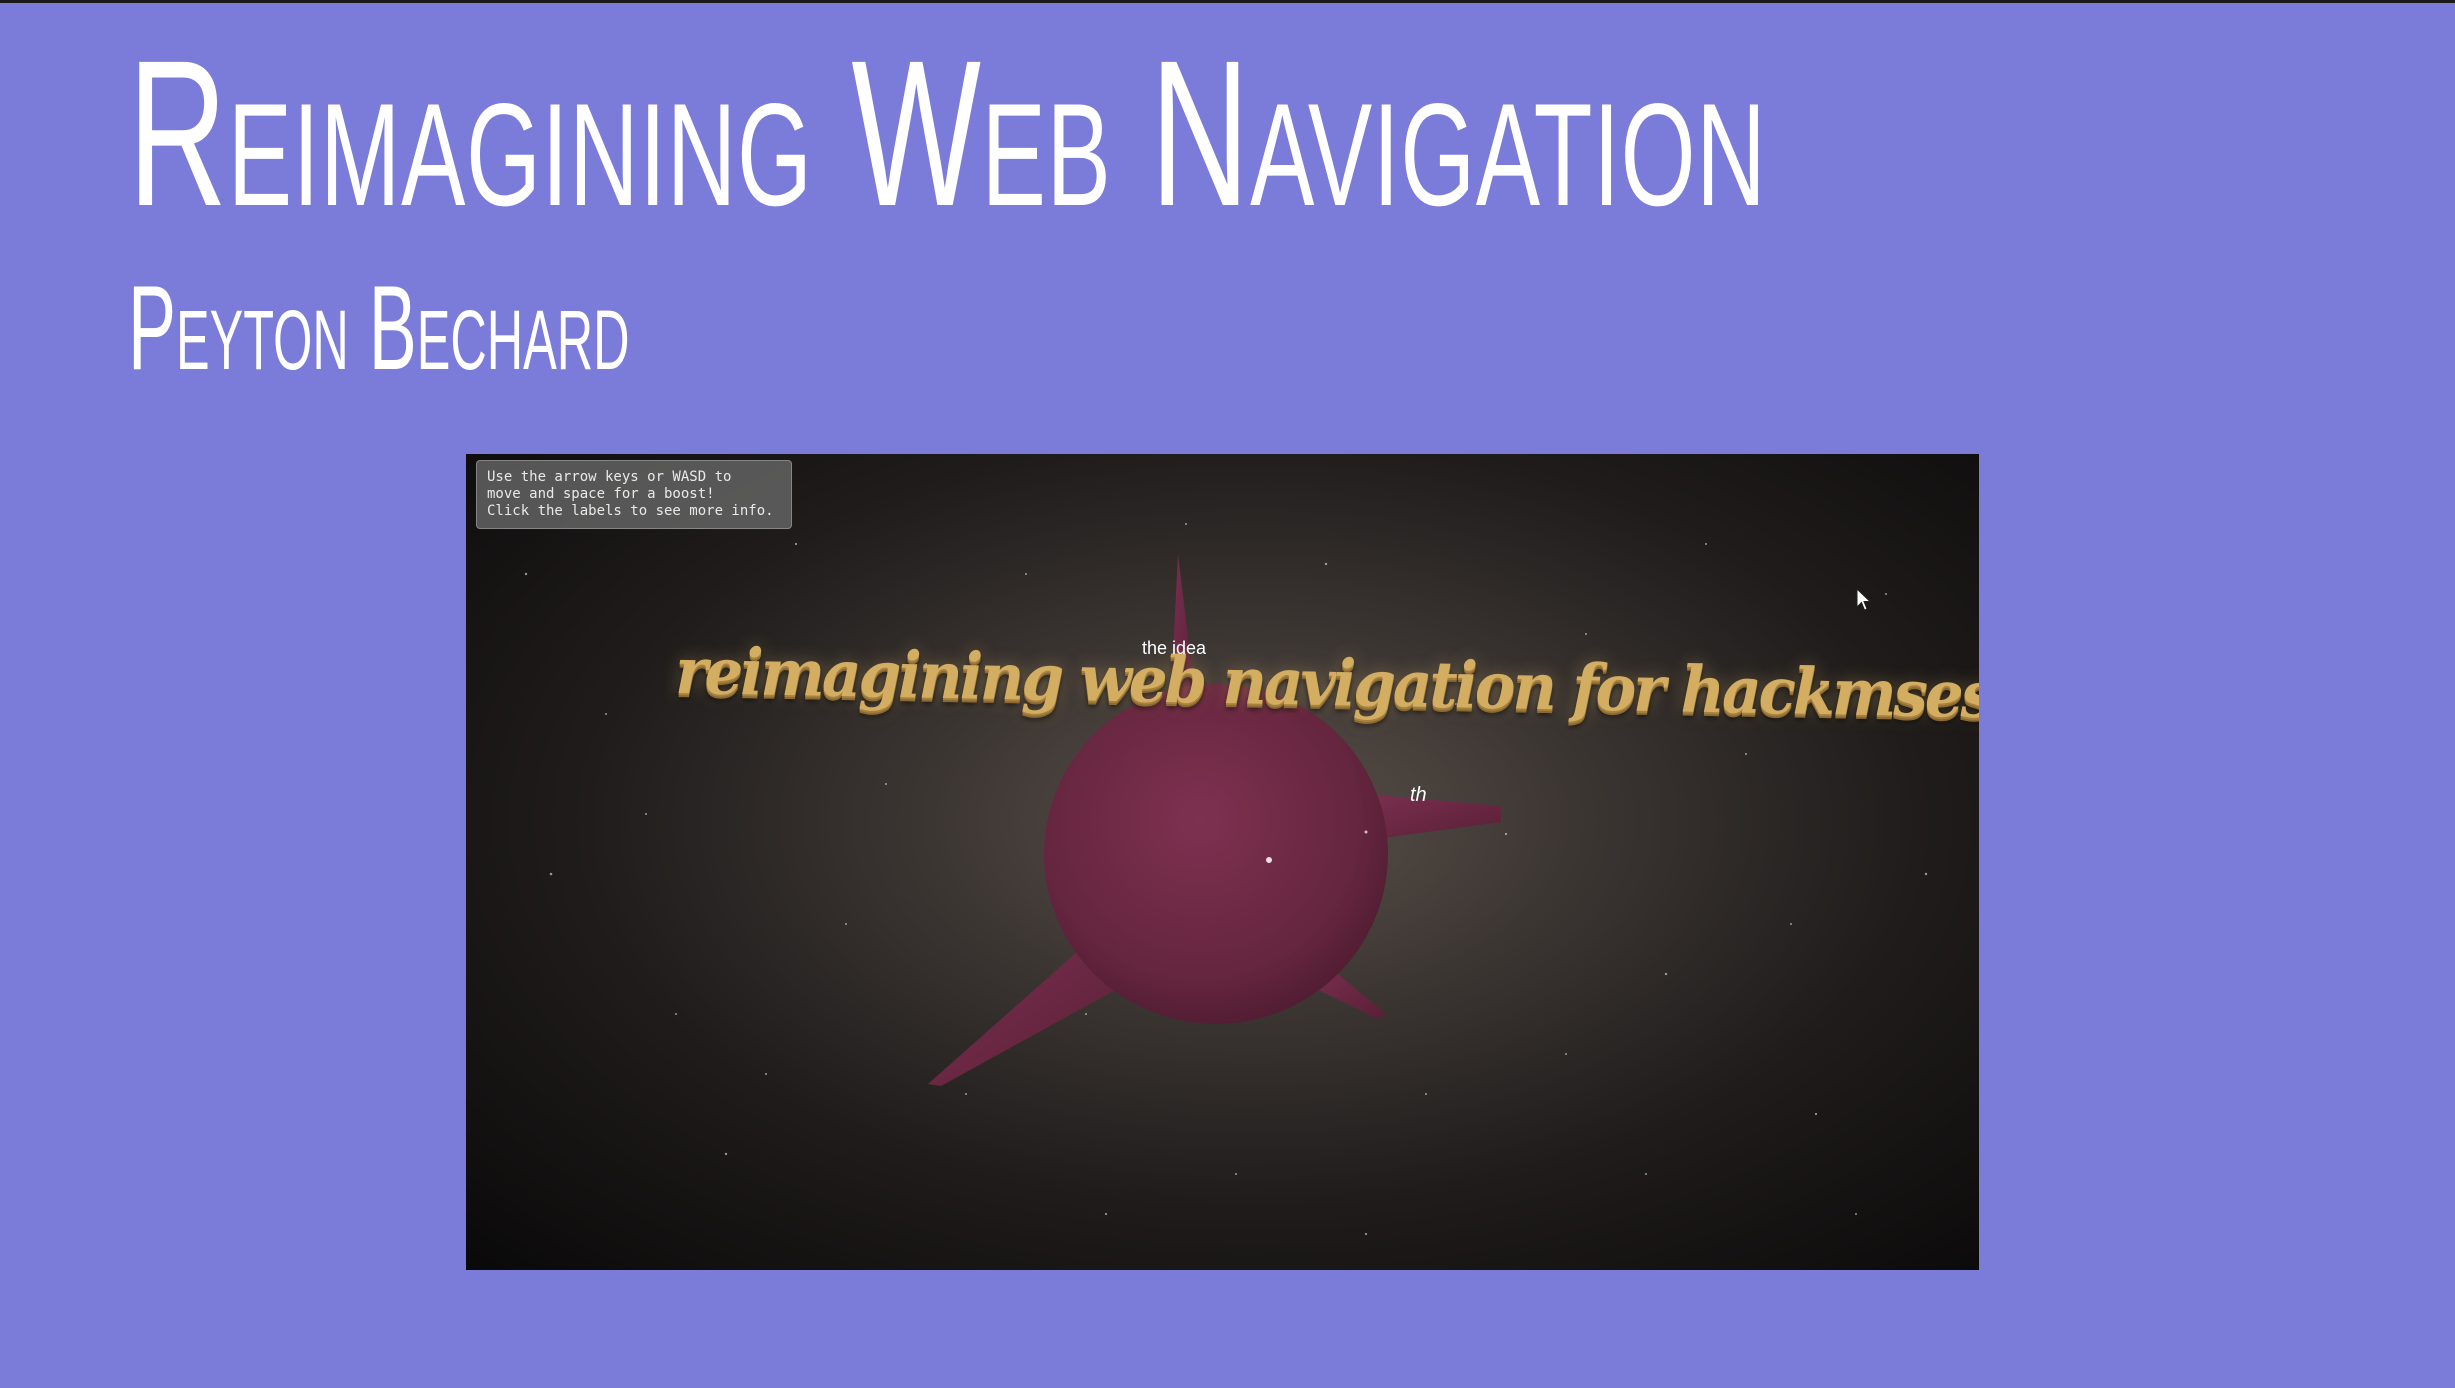  Describe the element at coordinates (609, 477) in the screenshot. I see `instruction-line: Use the arrow keys or WASD to` at that location.